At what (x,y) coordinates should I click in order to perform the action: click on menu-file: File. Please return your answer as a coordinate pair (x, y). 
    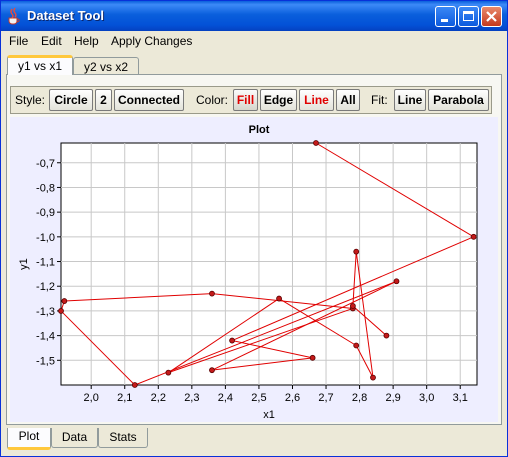
    Looking at the image, I should click on (18, 41).